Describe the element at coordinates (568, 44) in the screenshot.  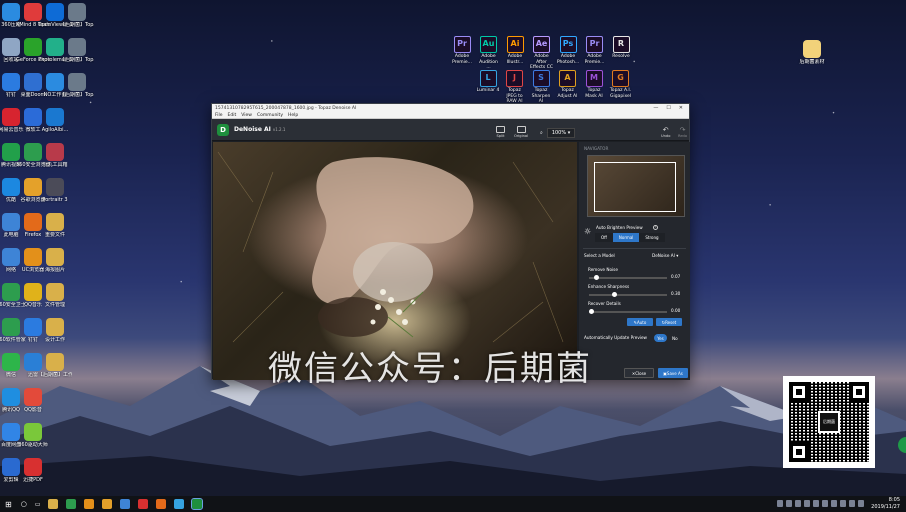
I see `app-icon: Ps` at that location.